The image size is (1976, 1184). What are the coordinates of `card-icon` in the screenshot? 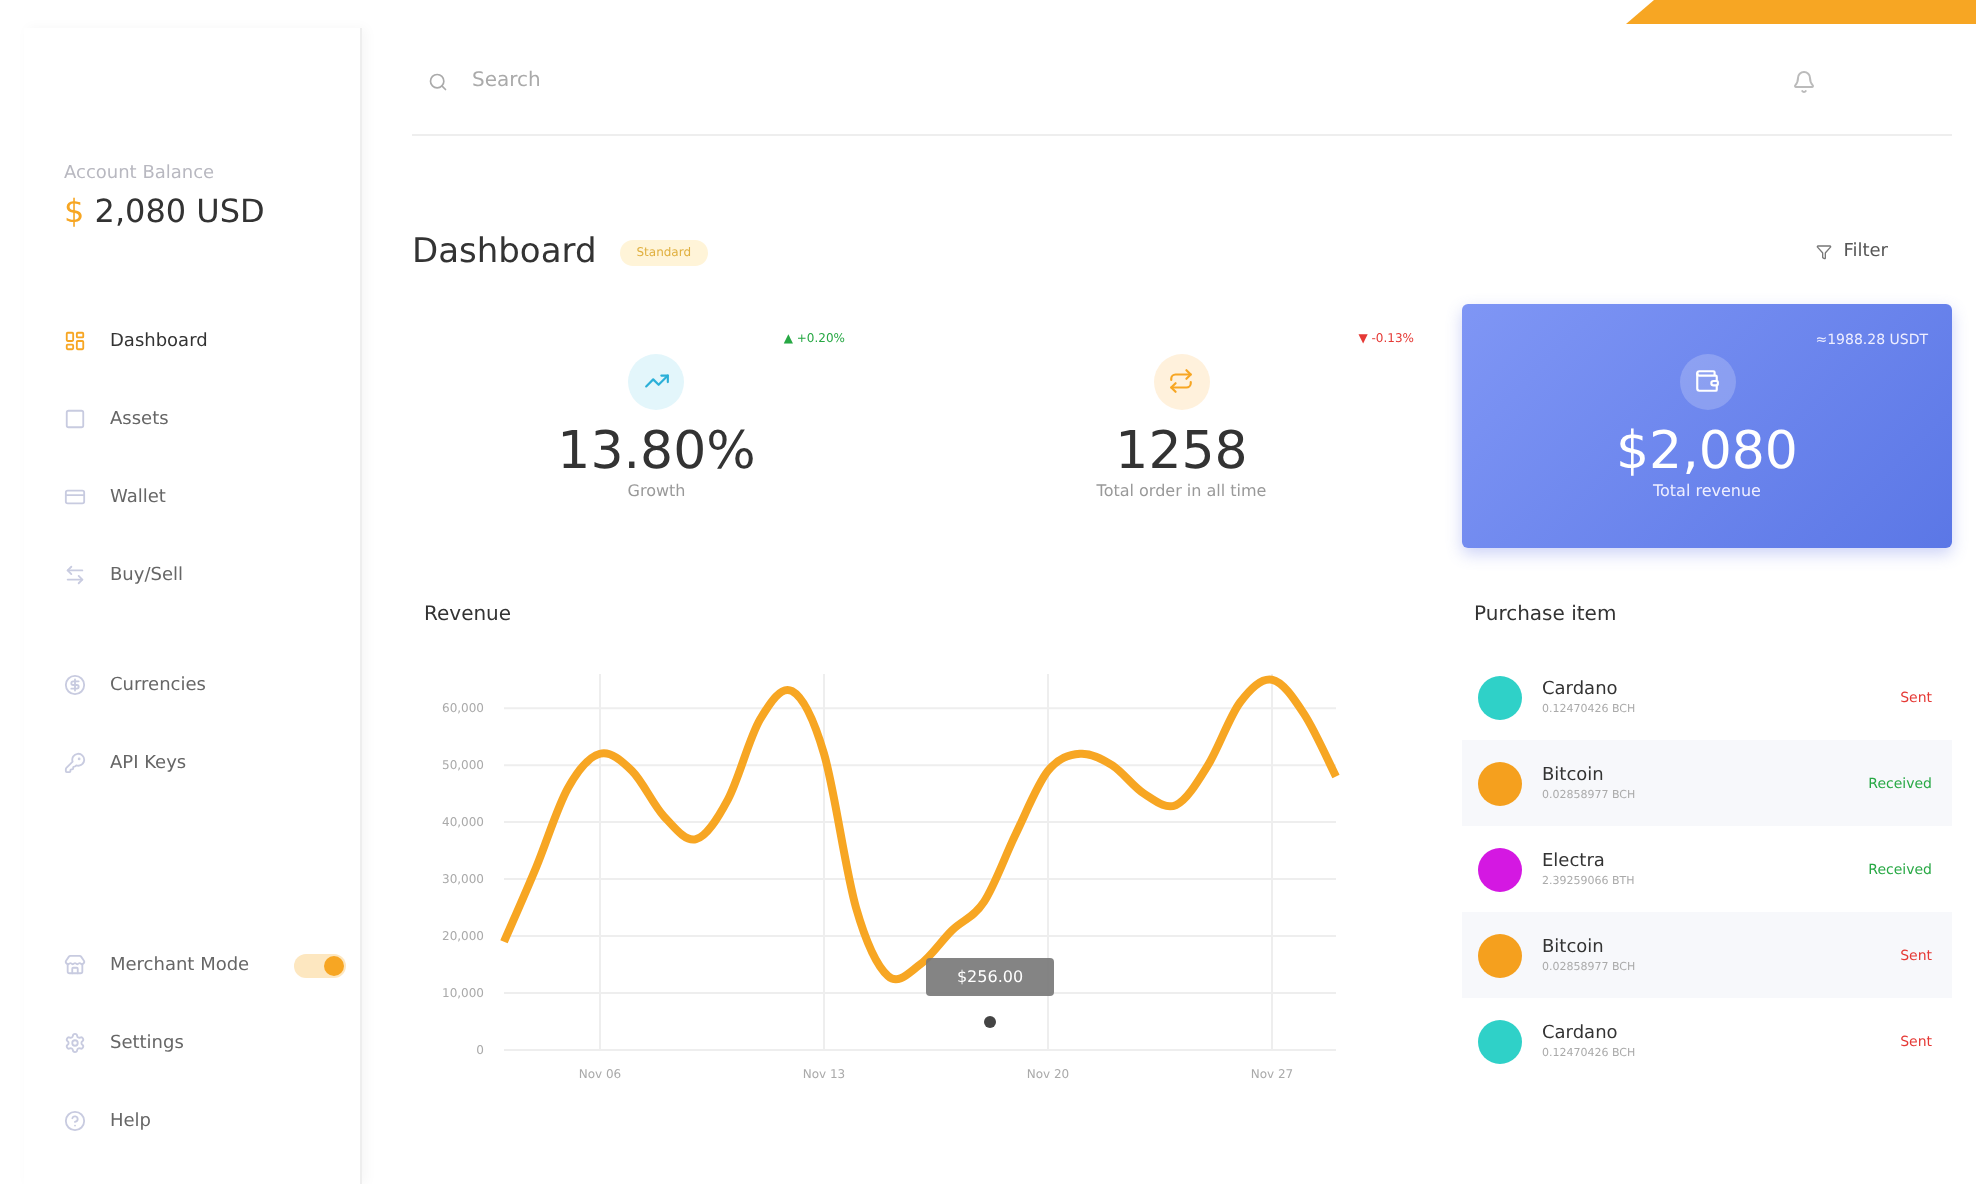 It's located at (75, 497).